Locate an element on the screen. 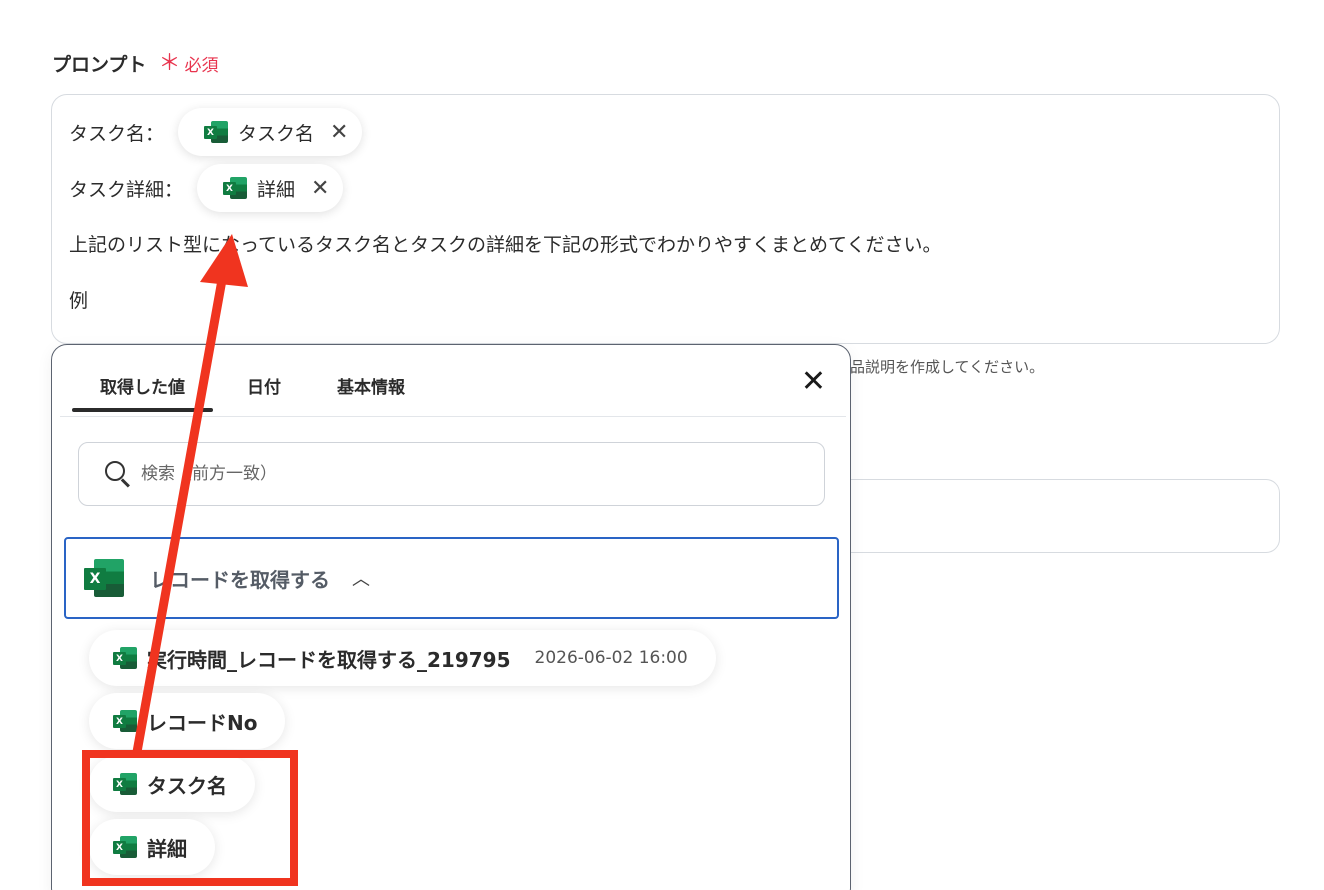 Image resolution: width=1324 pixels, height=890 pixels. chevron-up-icon: ︿ is located at coordinates (361, 578).